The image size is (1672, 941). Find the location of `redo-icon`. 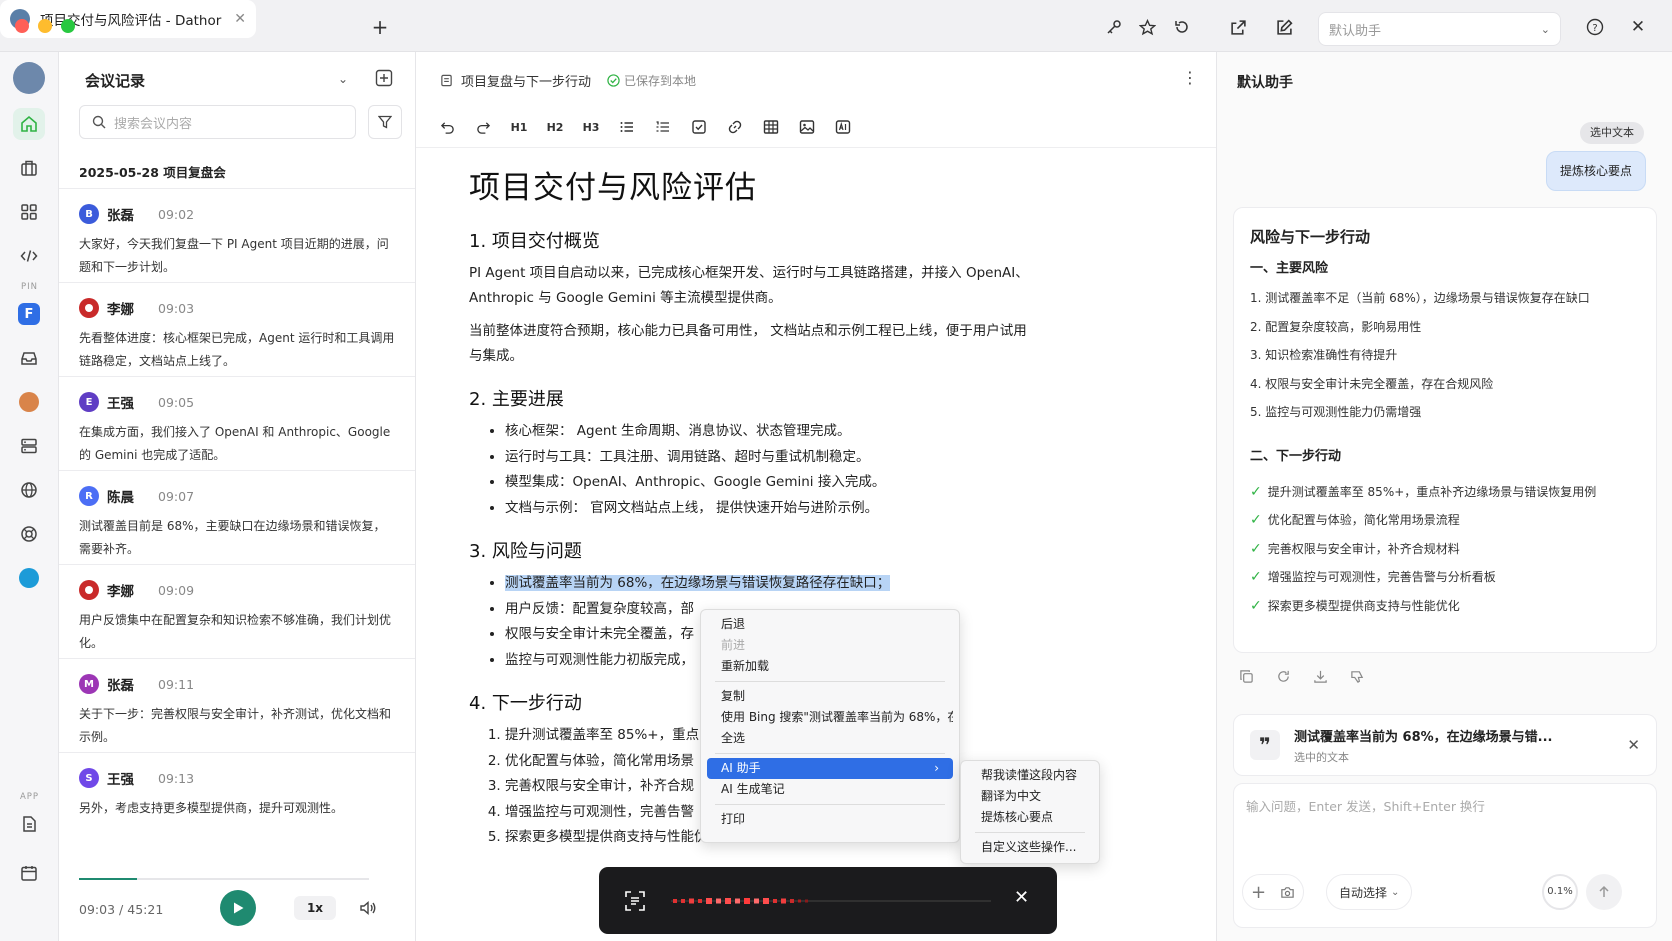

redo-icon is located at coordinates (483, 127).